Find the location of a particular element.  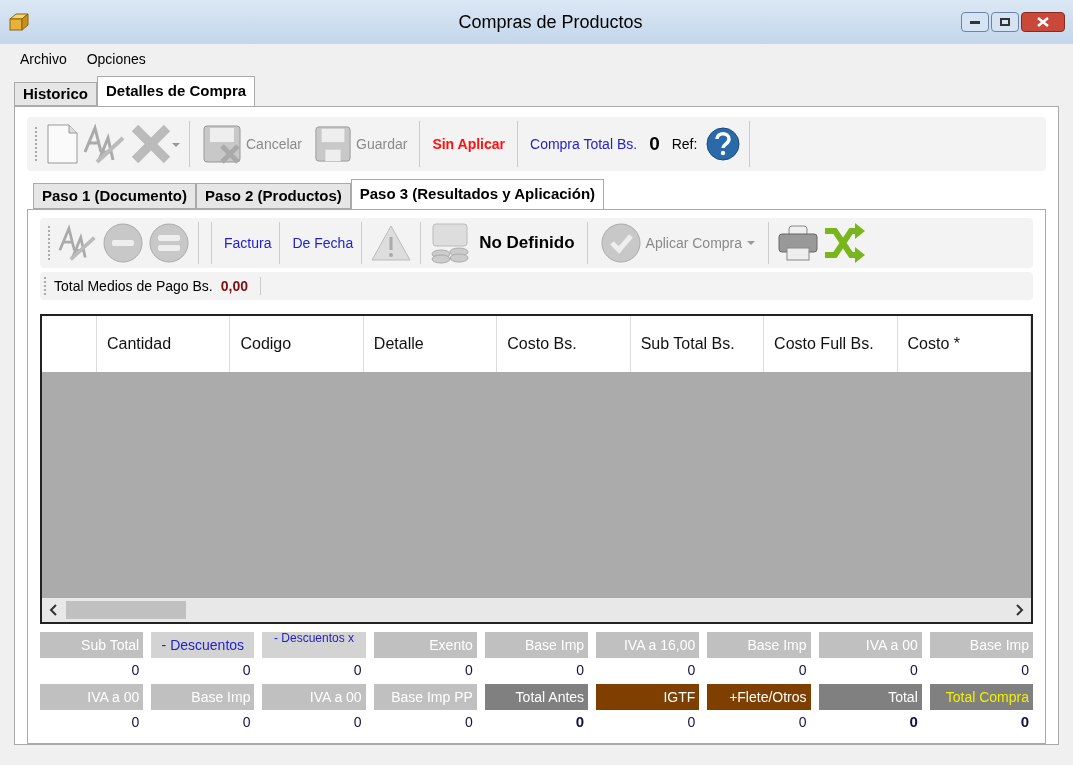

tab: Paso 3 (Resultados y Aplicación) is located at coordinates (477, 194).